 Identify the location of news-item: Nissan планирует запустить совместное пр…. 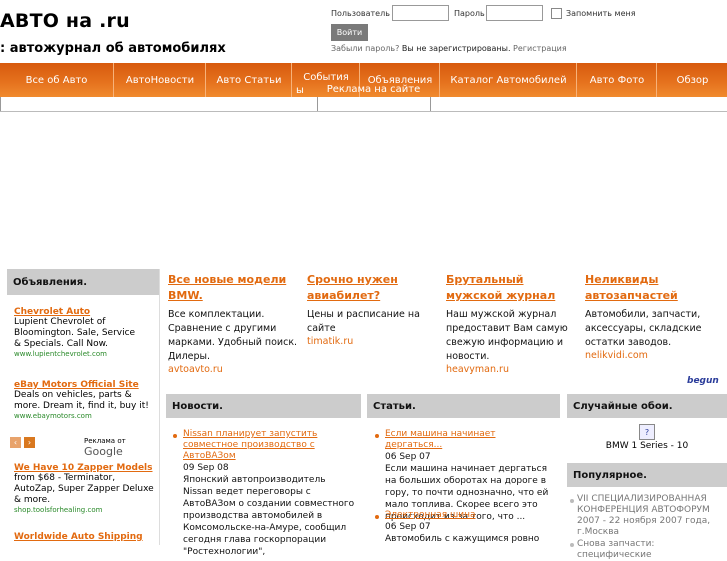
(269, 493).